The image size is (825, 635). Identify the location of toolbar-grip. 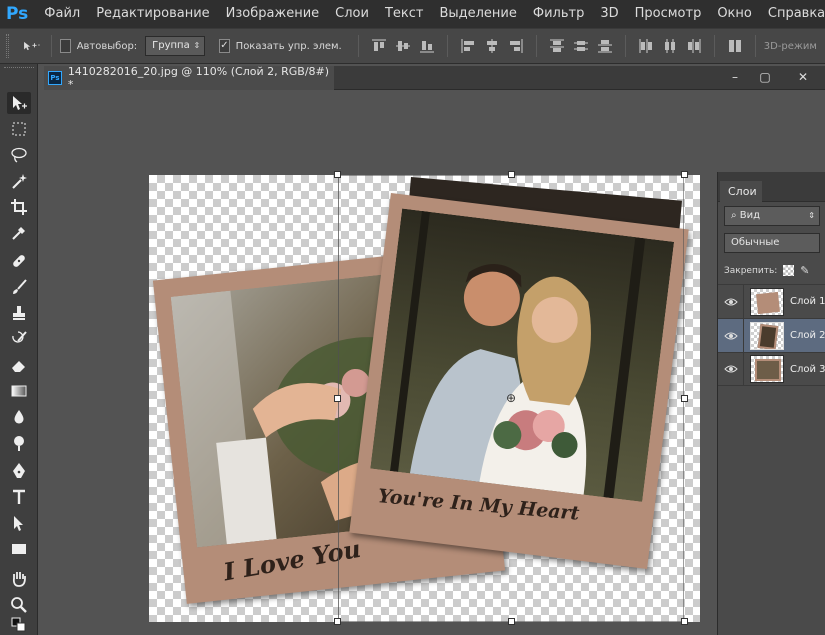
(19, 68).